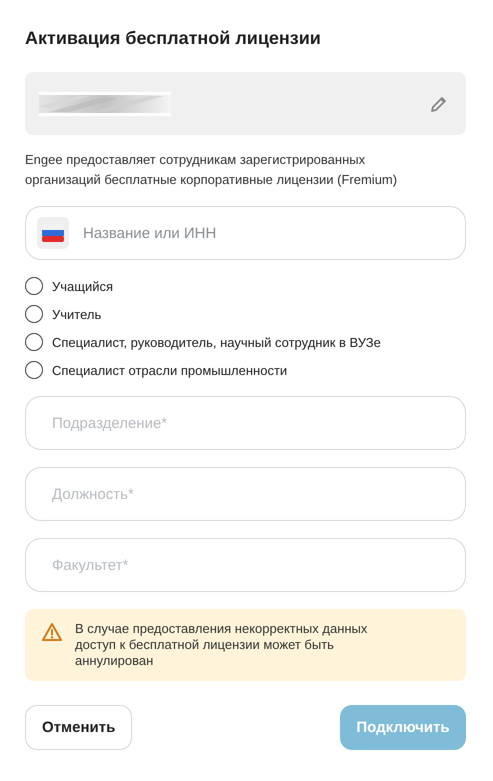  What do you see at coordinates (173, 38) in the screenshot?
I see `dialog-title: Активация бесплатной лицензии` at bounding box center [173, 38].